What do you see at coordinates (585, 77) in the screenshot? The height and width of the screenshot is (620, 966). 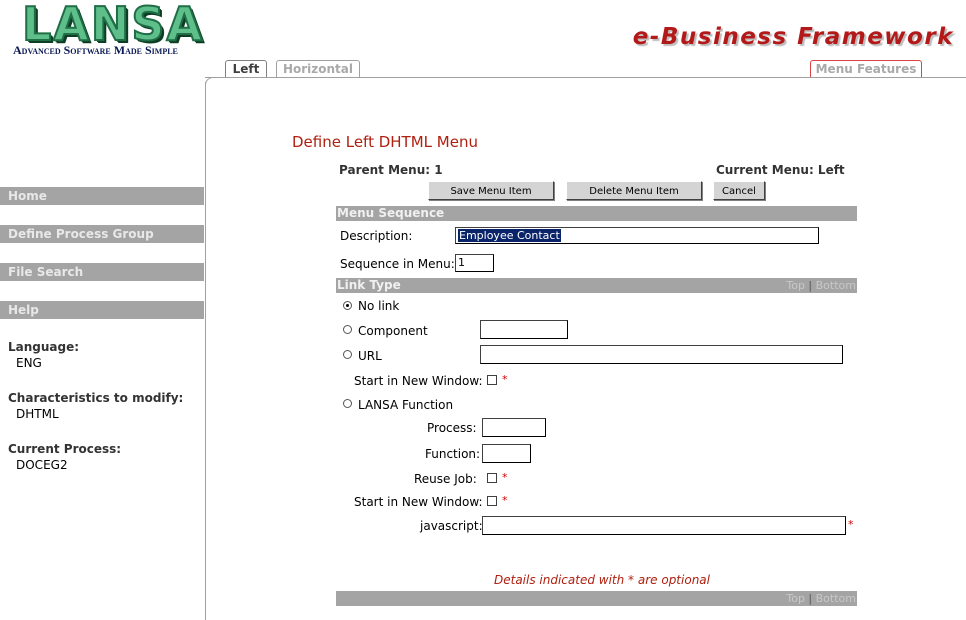 I see `content-frame-top` at bounding box center [585, 77].